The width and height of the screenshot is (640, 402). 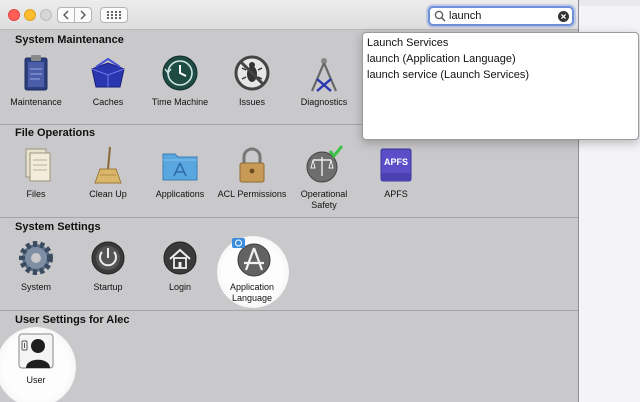 I want to click on tile-user: User, so click(x=36, y=358).